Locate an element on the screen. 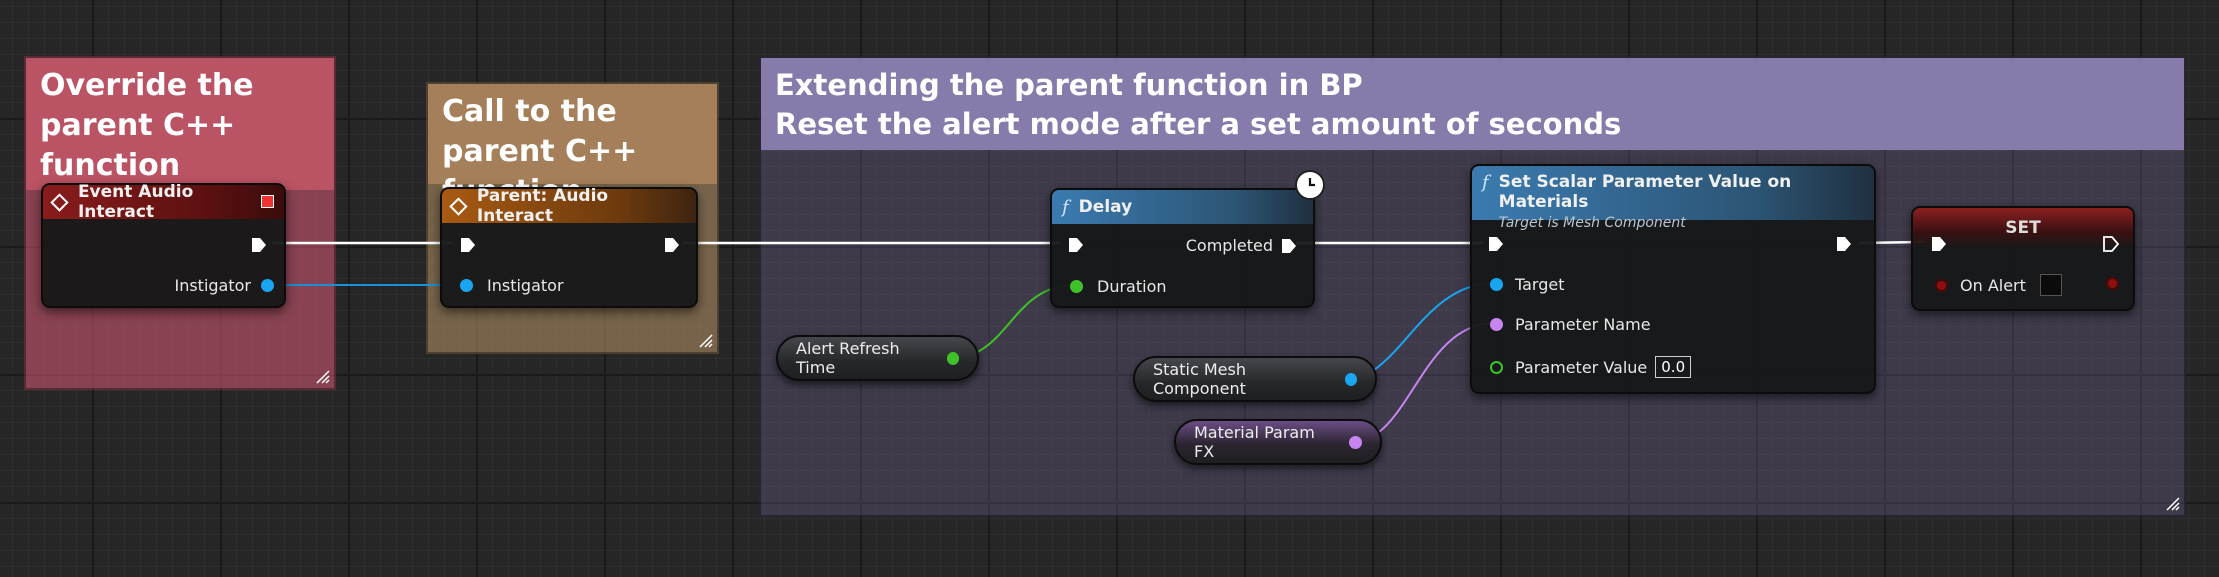 The width and height of the screenshot is (2219, 577). node-subtitle: Target is Mesh Component is located at coordinates (1592, 223).